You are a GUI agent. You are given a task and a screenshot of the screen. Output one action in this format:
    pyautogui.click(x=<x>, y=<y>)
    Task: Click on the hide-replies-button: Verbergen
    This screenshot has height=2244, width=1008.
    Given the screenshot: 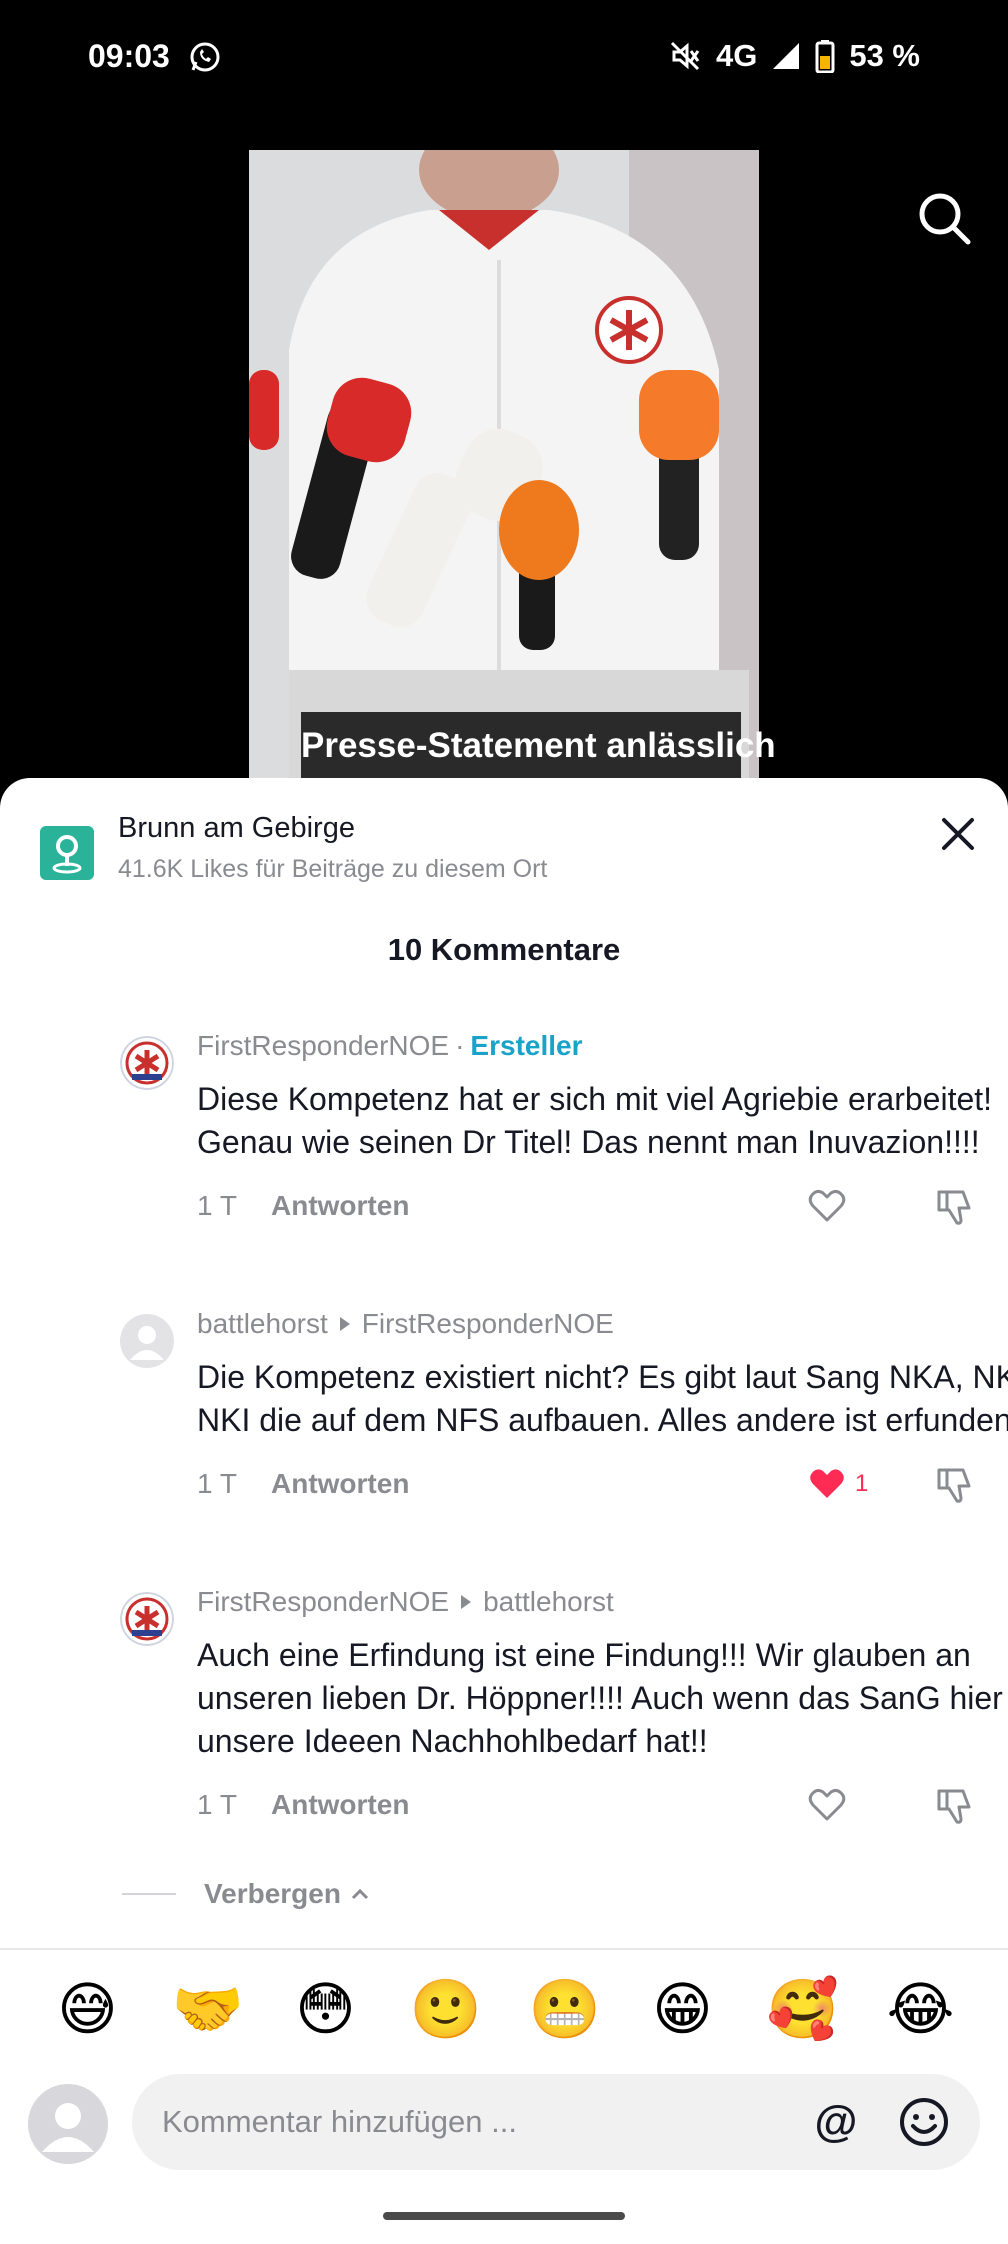 What is the action you would take?
    pyautogui.click(x=246, y=1894)
    